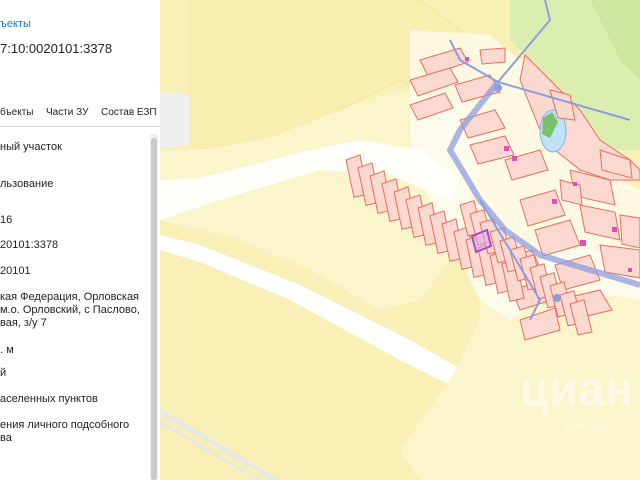 This screenshot has width=640, height=480. Describe the element at coordinates (15, 24) in the screenshot. I see `objects-link: ъекты` at that location.